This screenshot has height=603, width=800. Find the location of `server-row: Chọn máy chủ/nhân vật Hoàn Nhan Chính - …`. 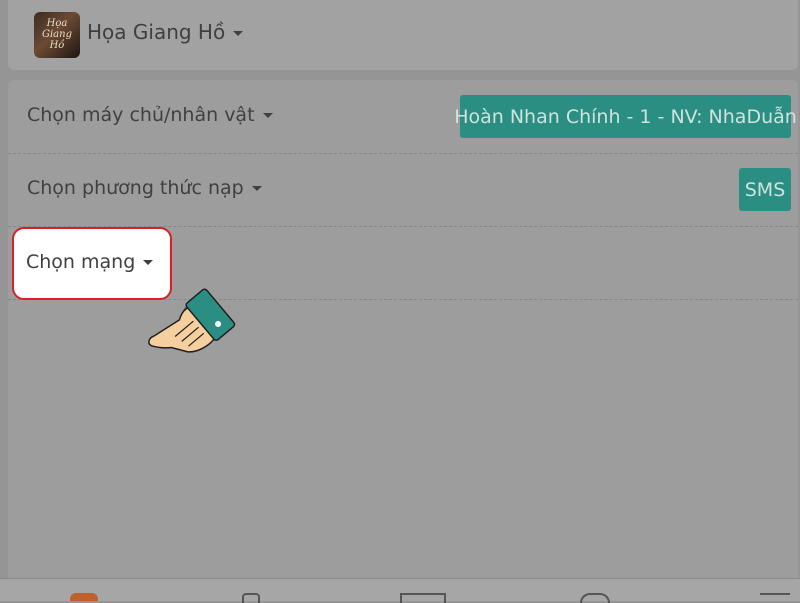

server-row: Chọn máy chủ/nhân vật Hoàn Nhan Chính - … is located at coordinates (403, 117).